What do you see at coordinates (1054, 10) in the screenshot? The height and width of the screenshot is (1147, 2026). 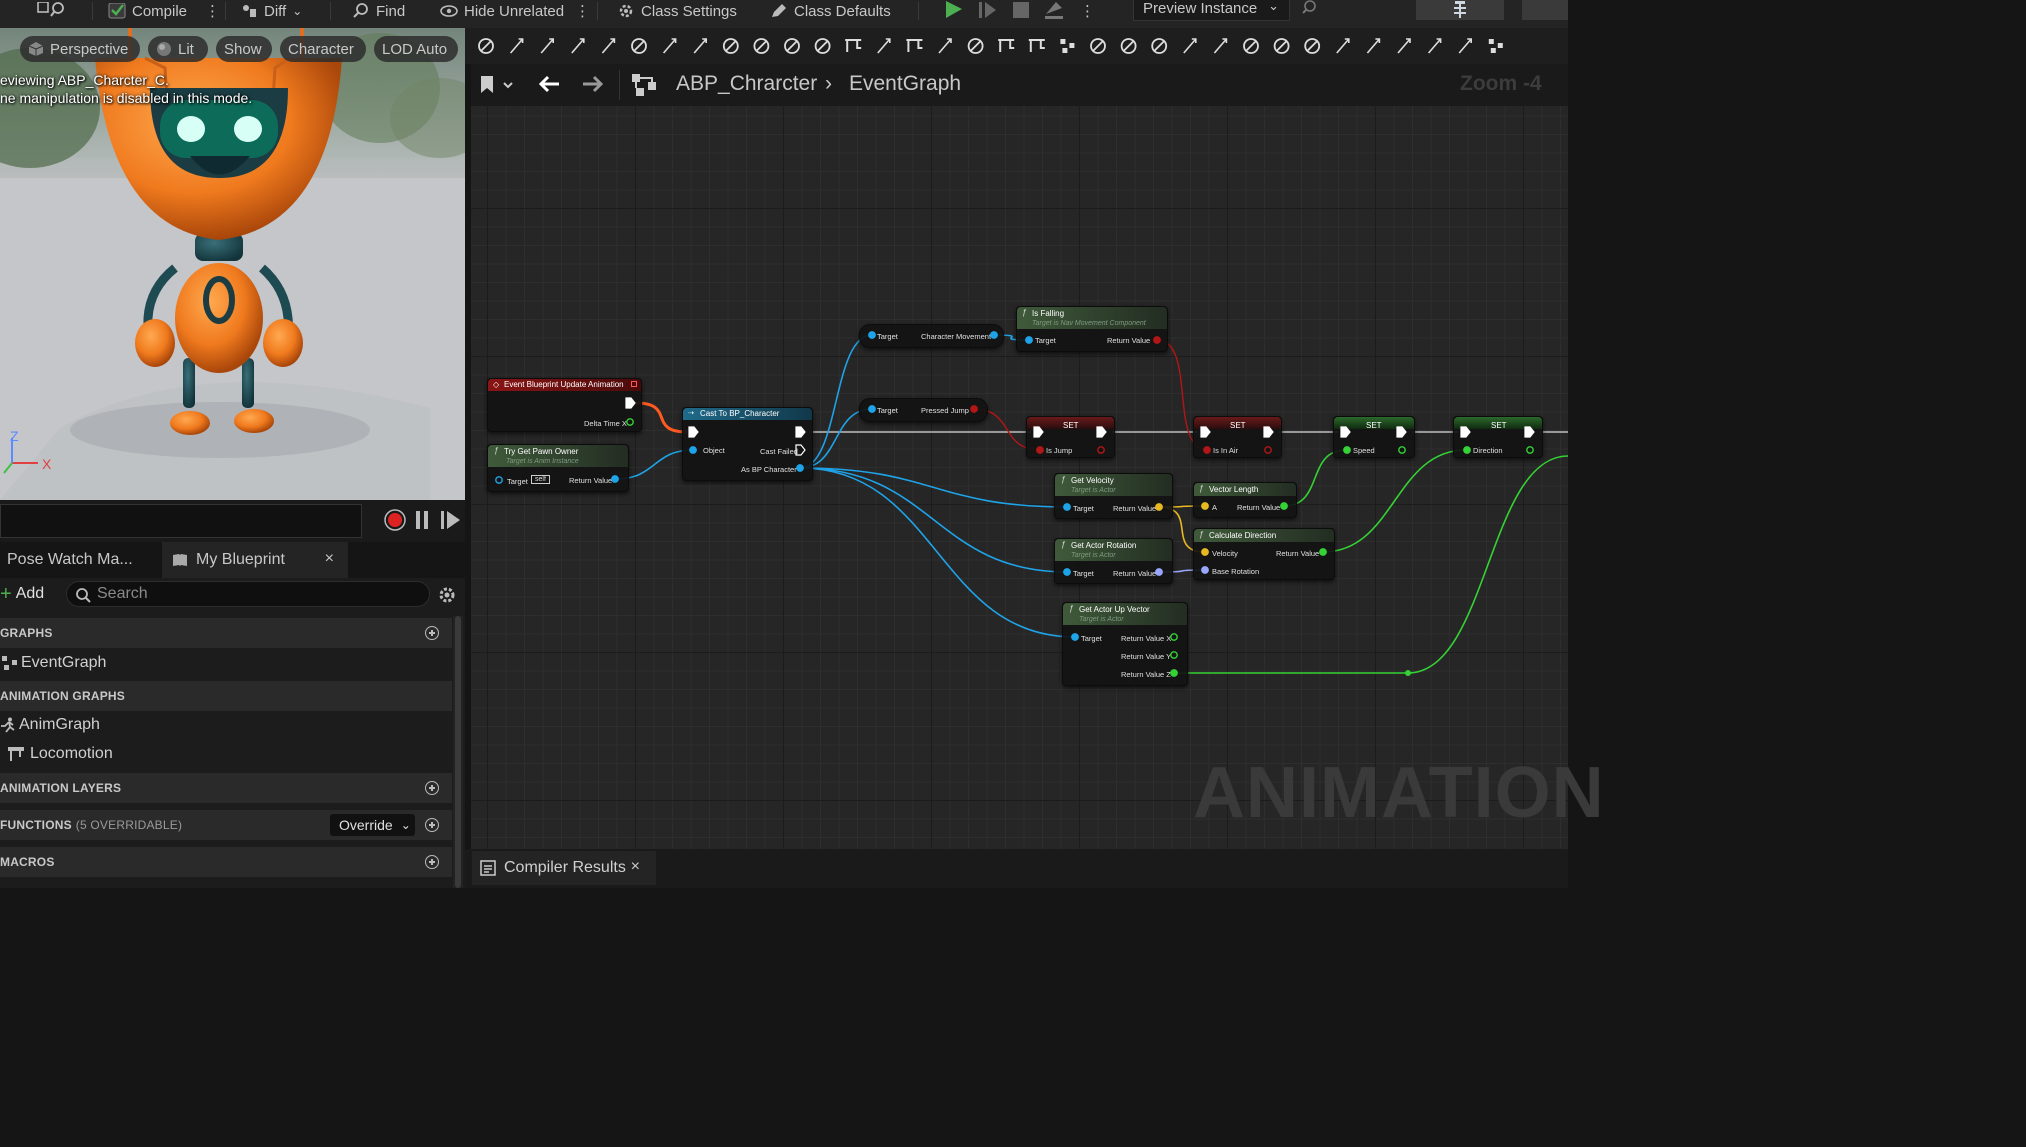 I see `eject-icon` at bounding box center [1054, 10].